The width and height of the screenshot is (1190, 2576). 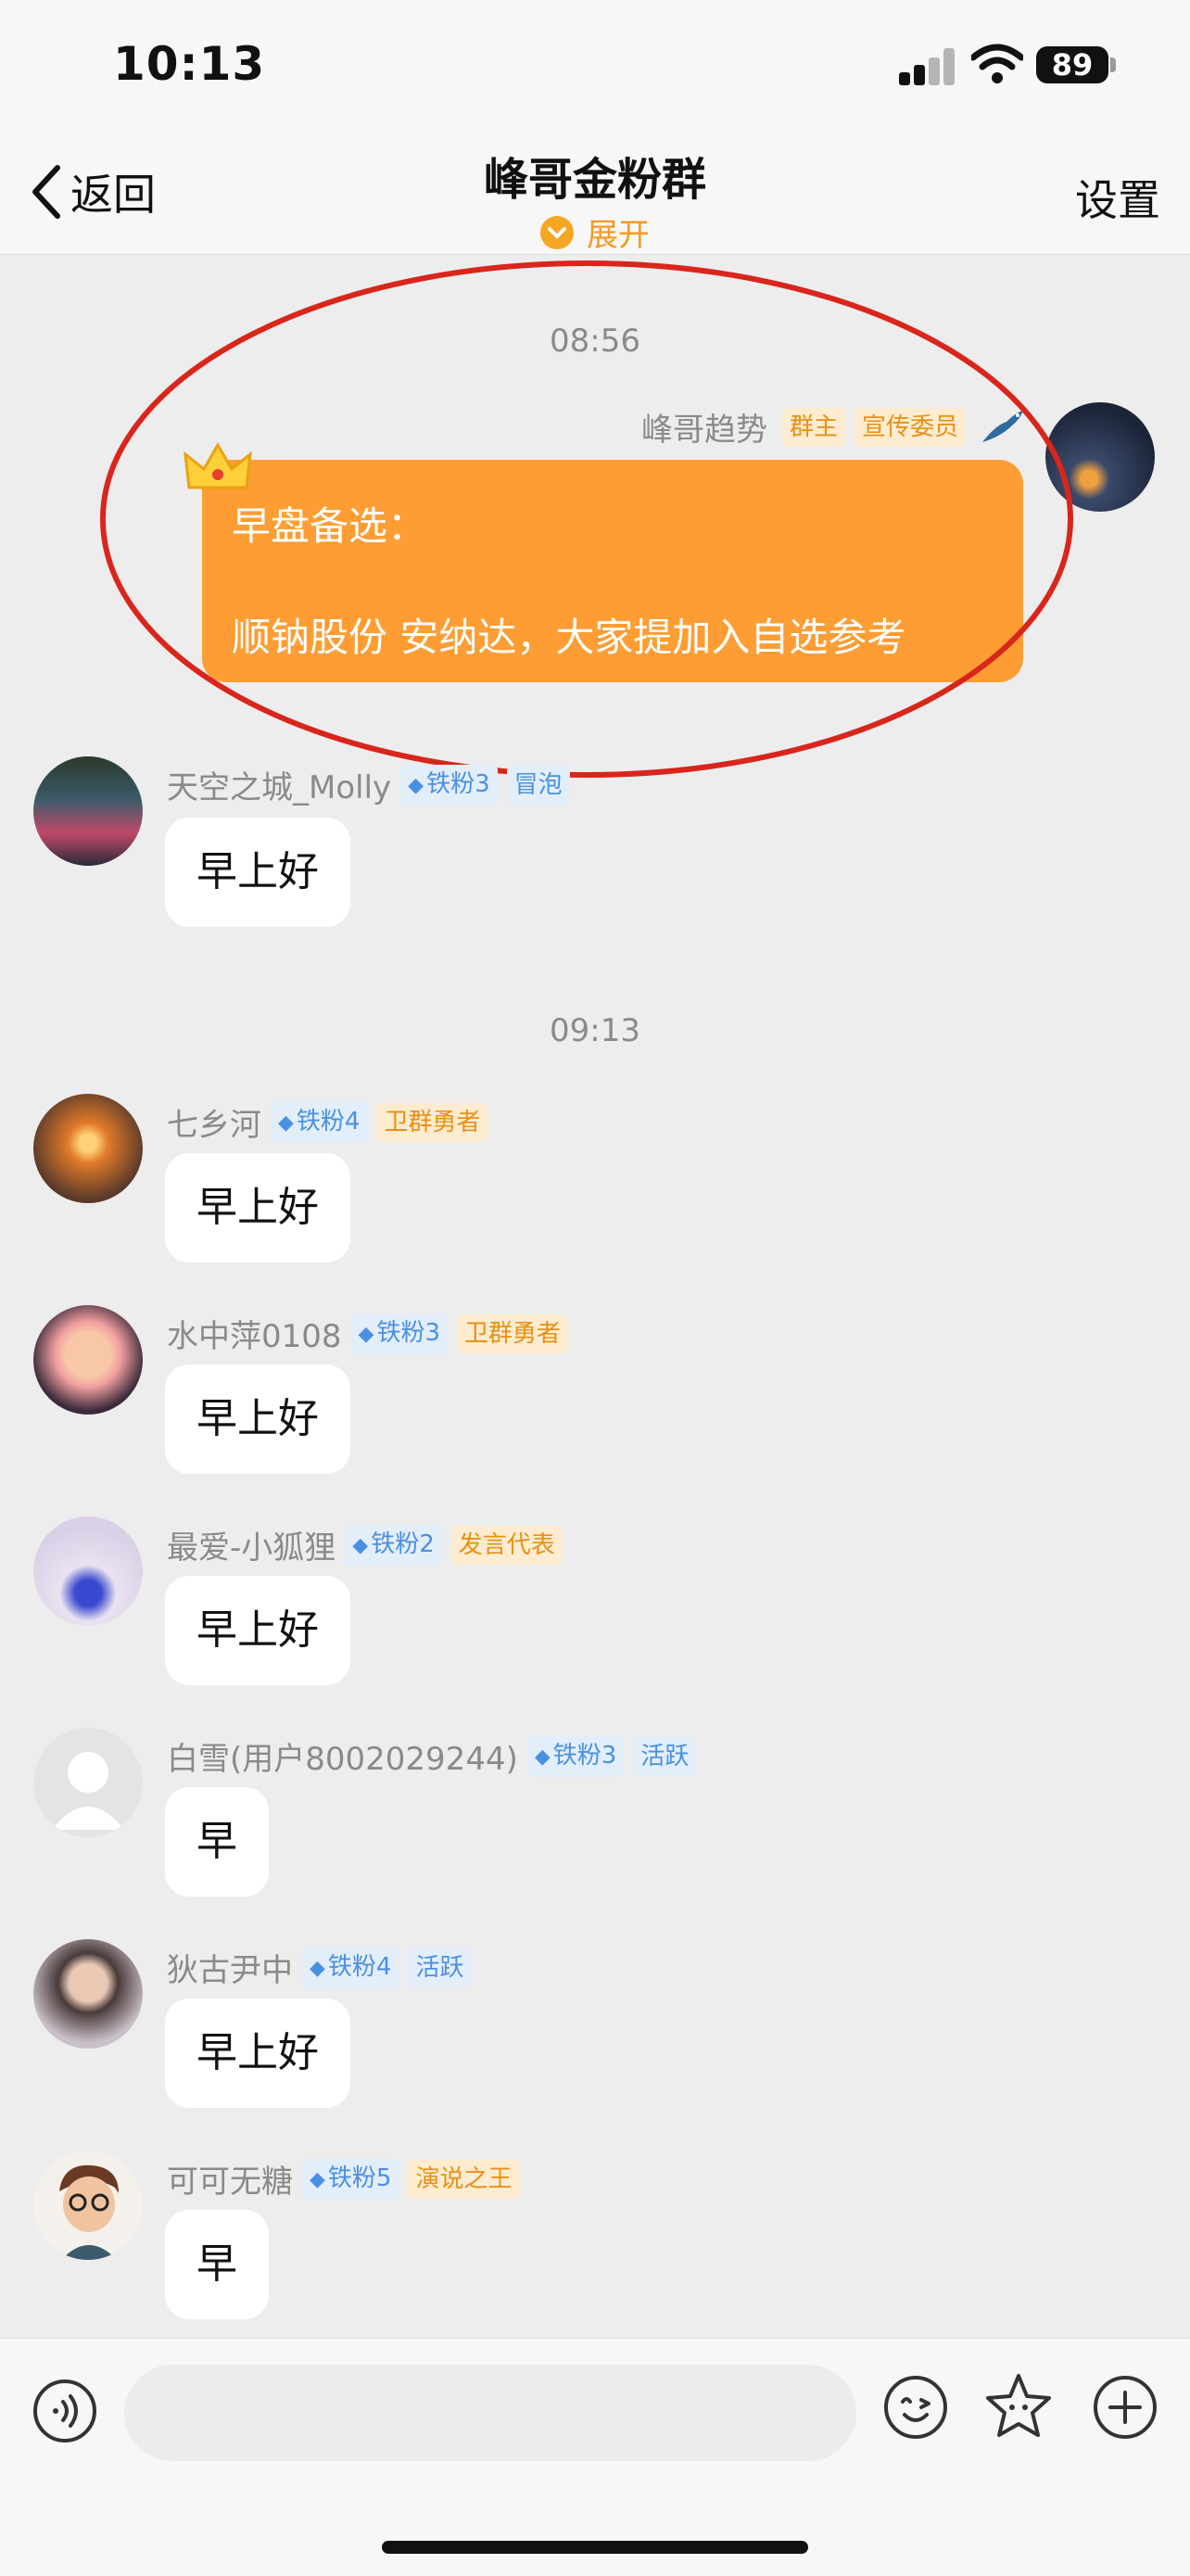 I want to click on sender-row: 水中萍0108 铁粉3 卫群勇者, so click(x=368, y=1333).